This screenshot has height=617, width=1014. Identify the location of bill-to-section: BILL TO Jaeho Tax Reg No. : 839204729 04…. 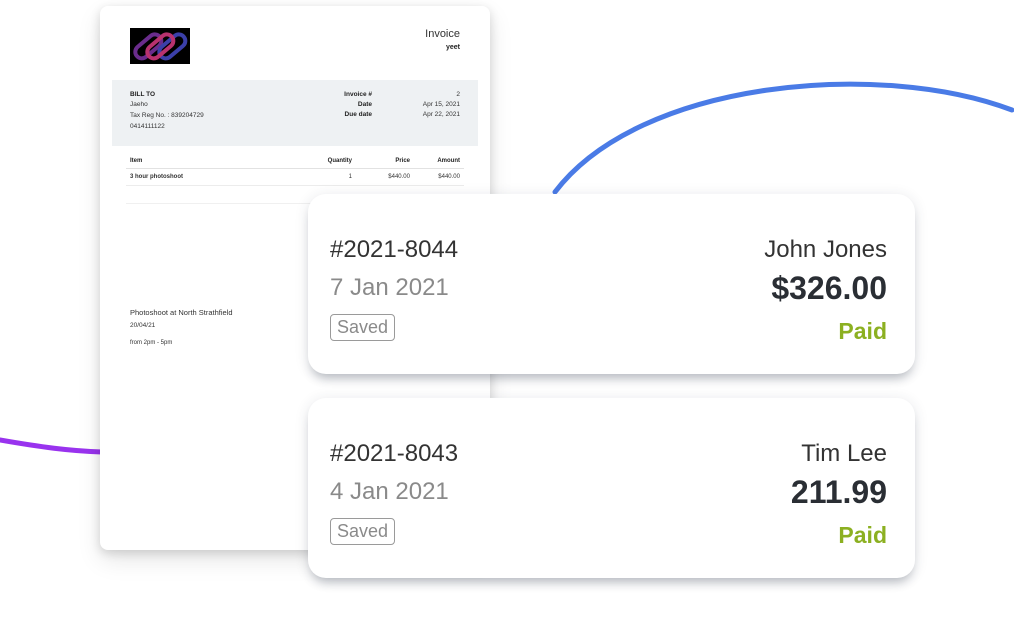
(295, 113).